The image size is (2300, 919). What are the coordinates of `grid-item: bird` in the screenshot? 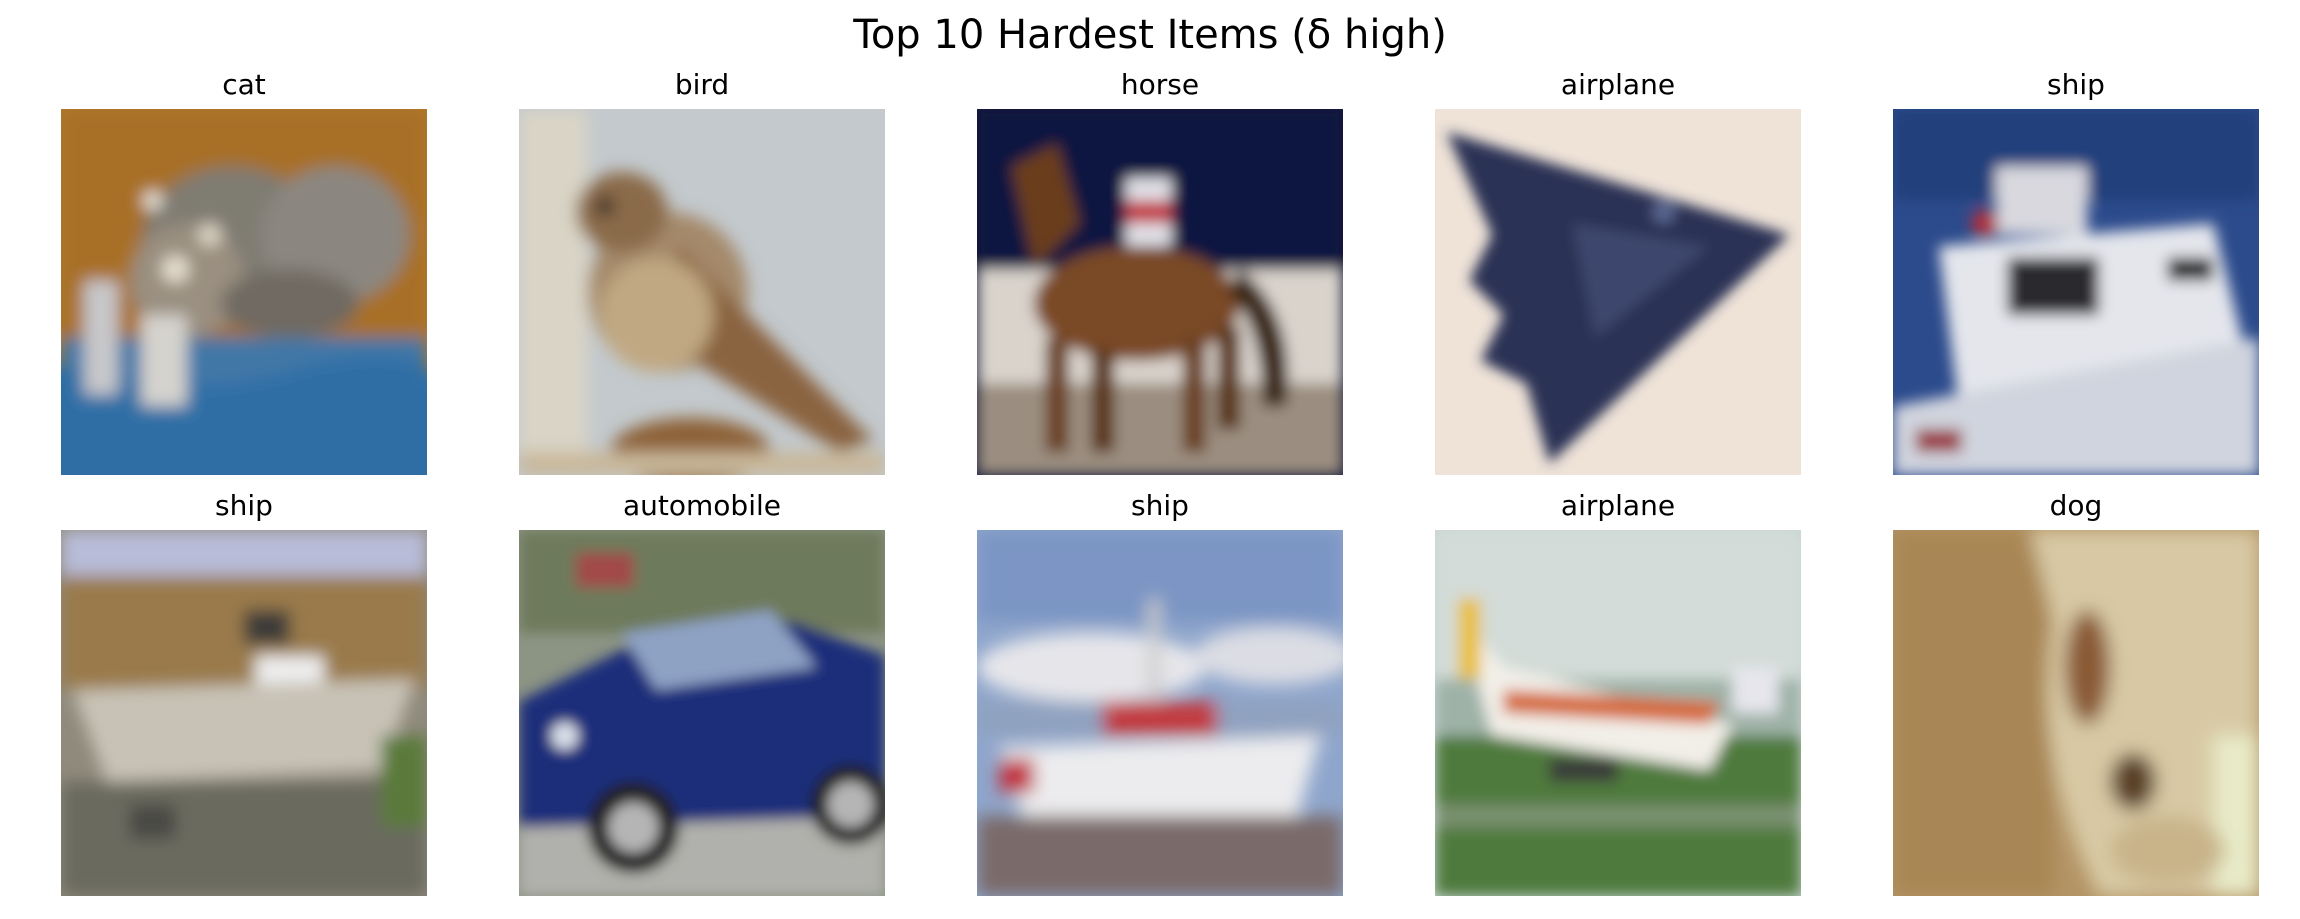 It's located at (702, 270).